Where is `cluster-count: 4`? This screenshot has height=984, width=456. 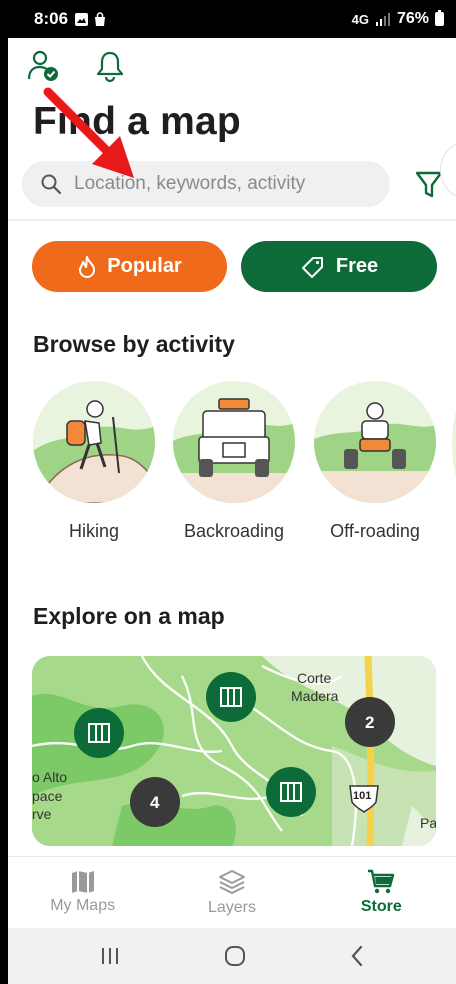 cluster-count: 4 is located at coordinates (155, 802).